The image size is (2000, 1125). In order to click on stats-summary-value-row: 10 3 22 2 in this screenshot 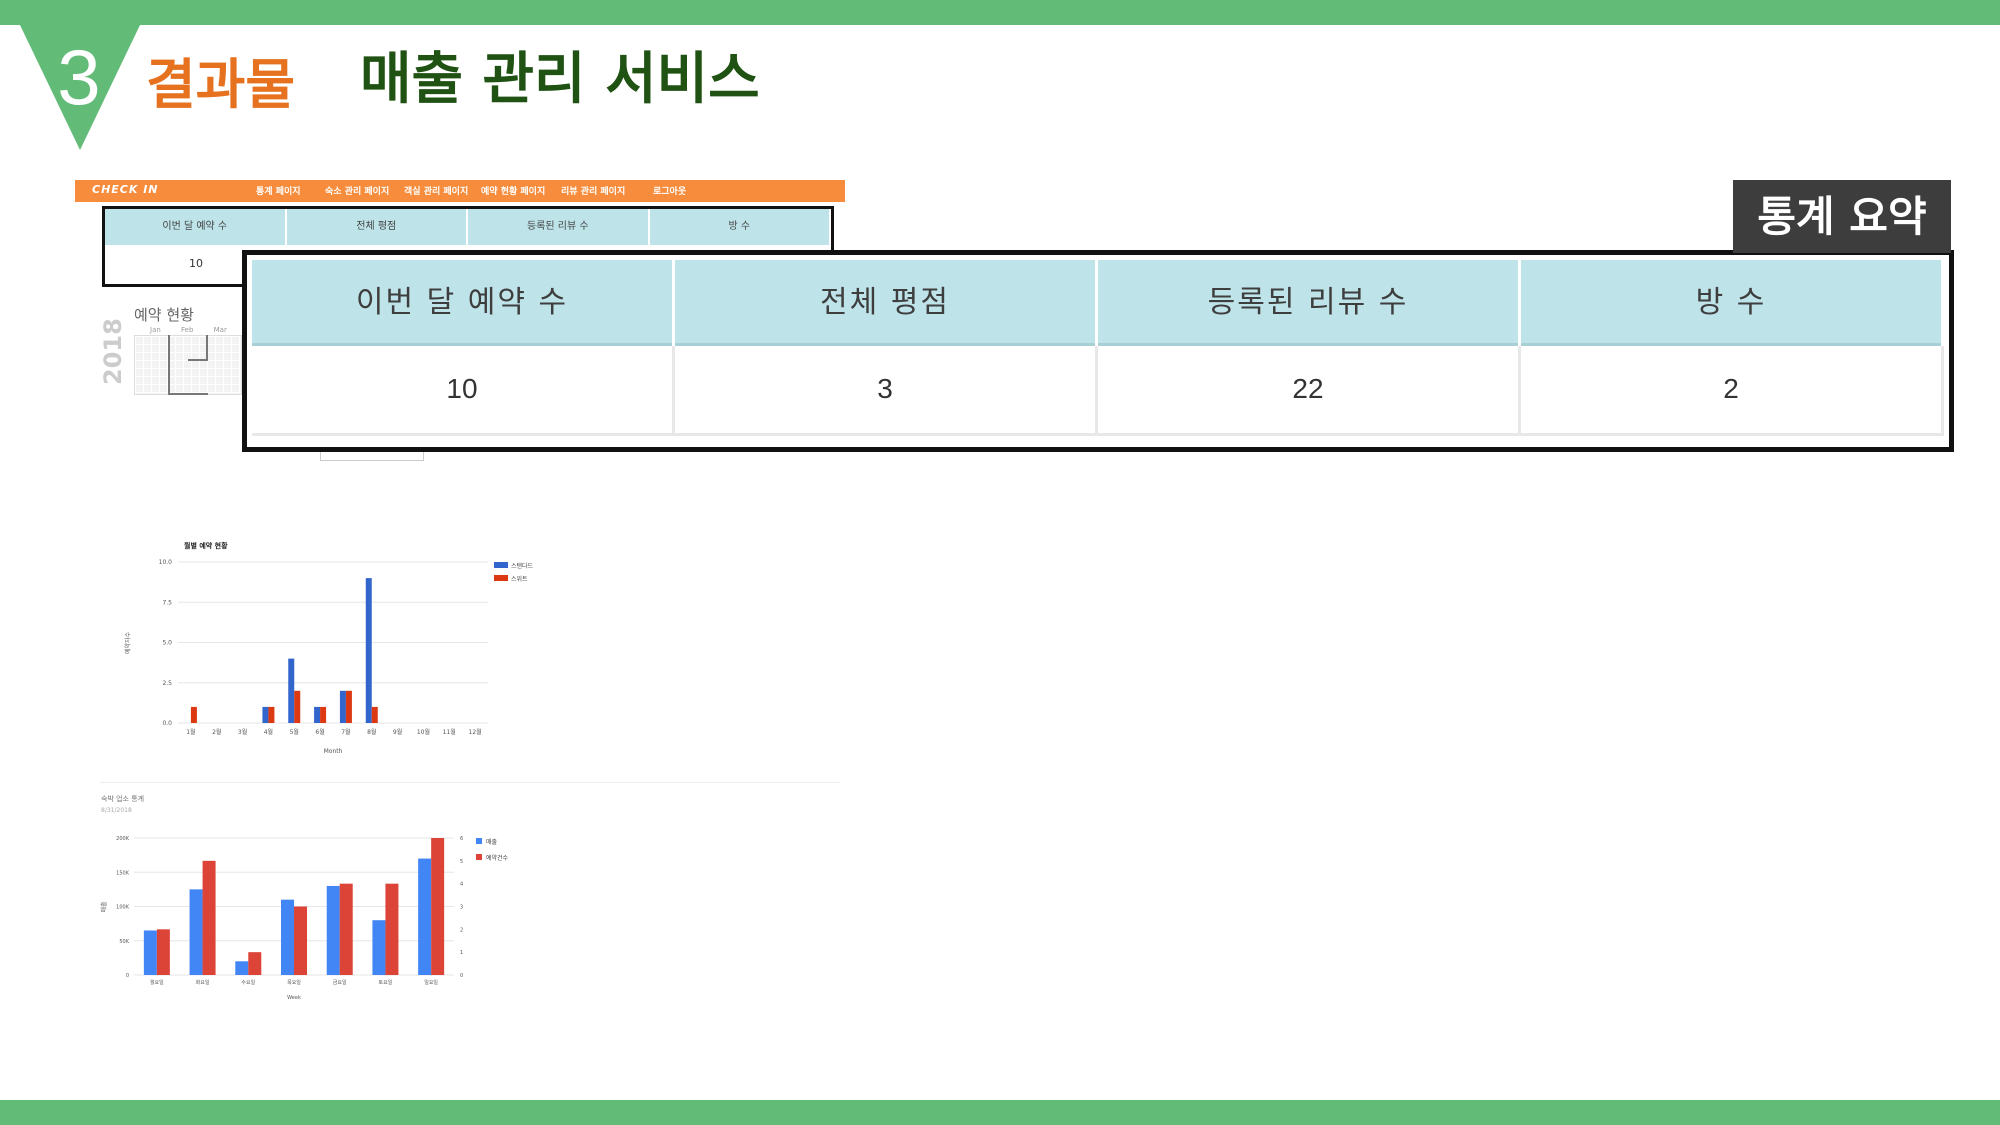, I will do `click(1098, 391)`.